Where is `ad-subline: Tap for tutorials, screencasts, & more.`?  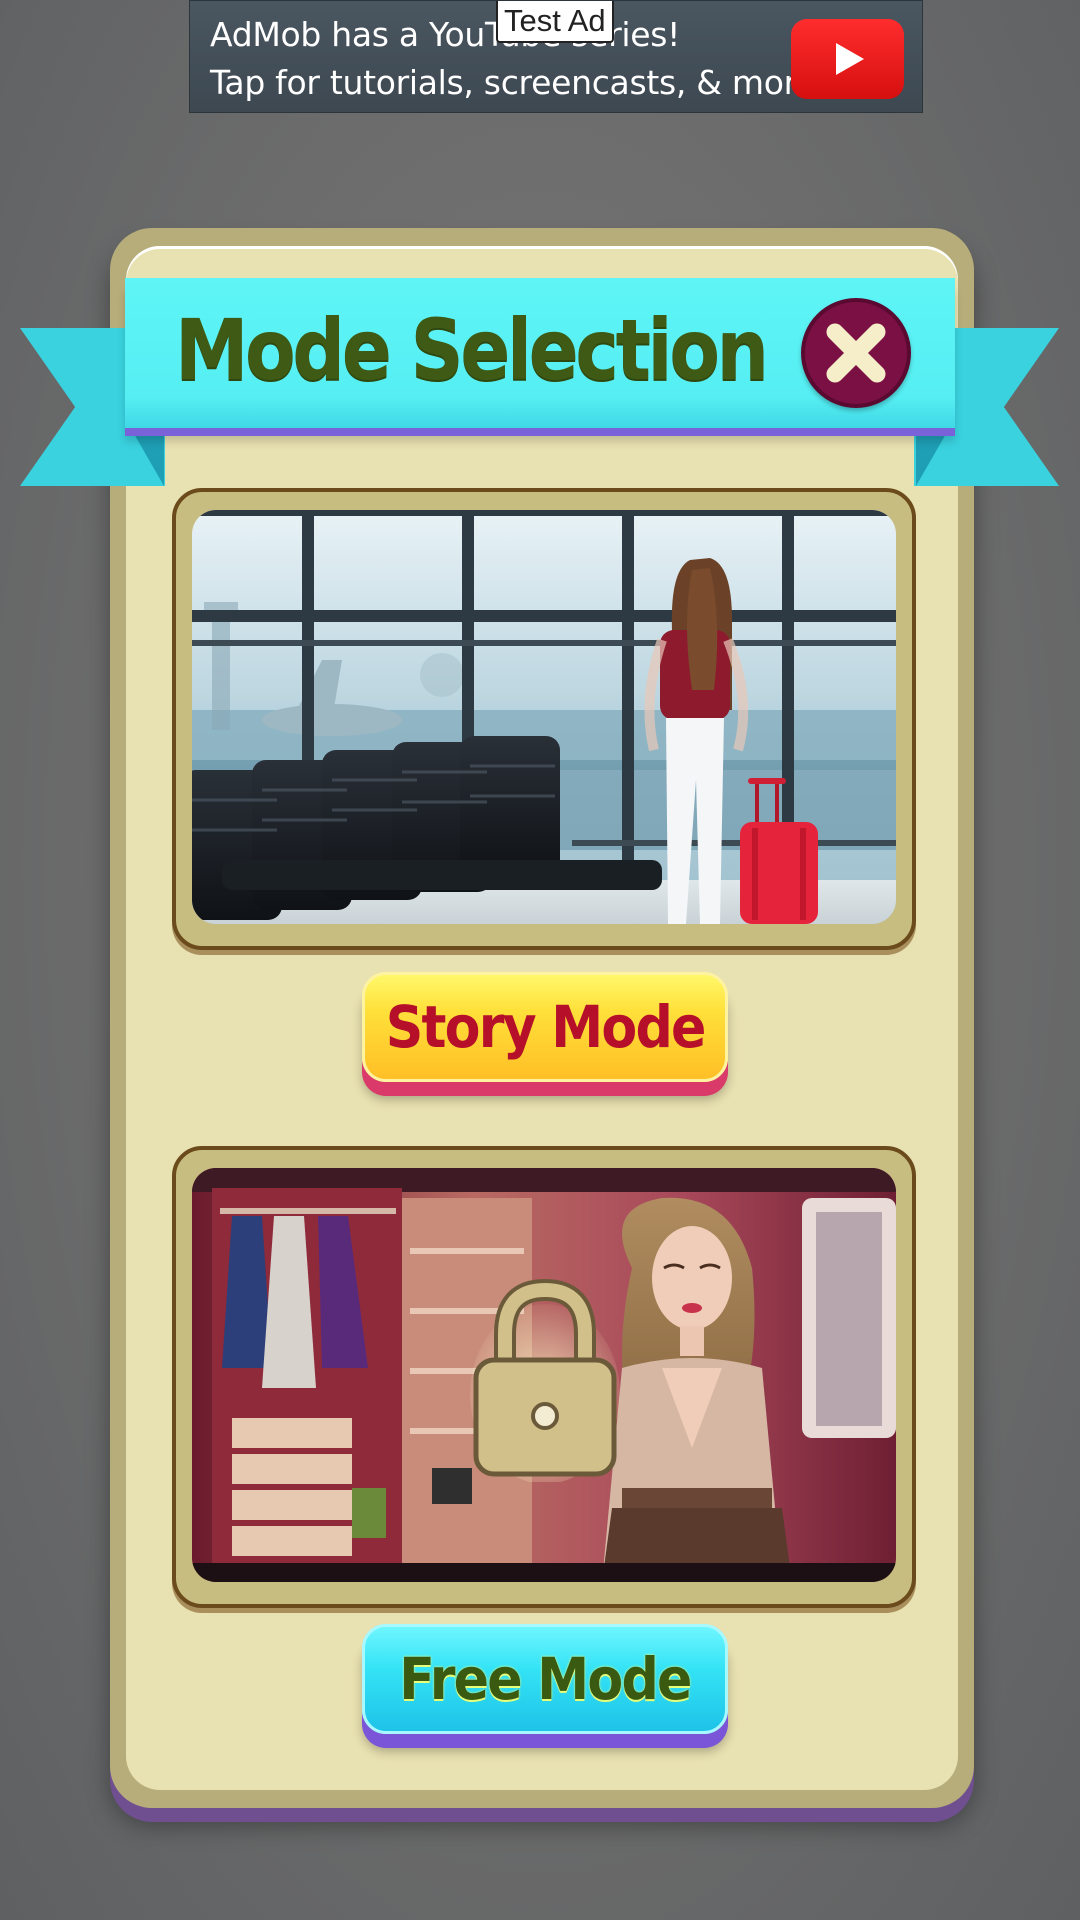 ad-subline: Tap for tutorials, screencasts, & more. is located at coordinates (518, 82).